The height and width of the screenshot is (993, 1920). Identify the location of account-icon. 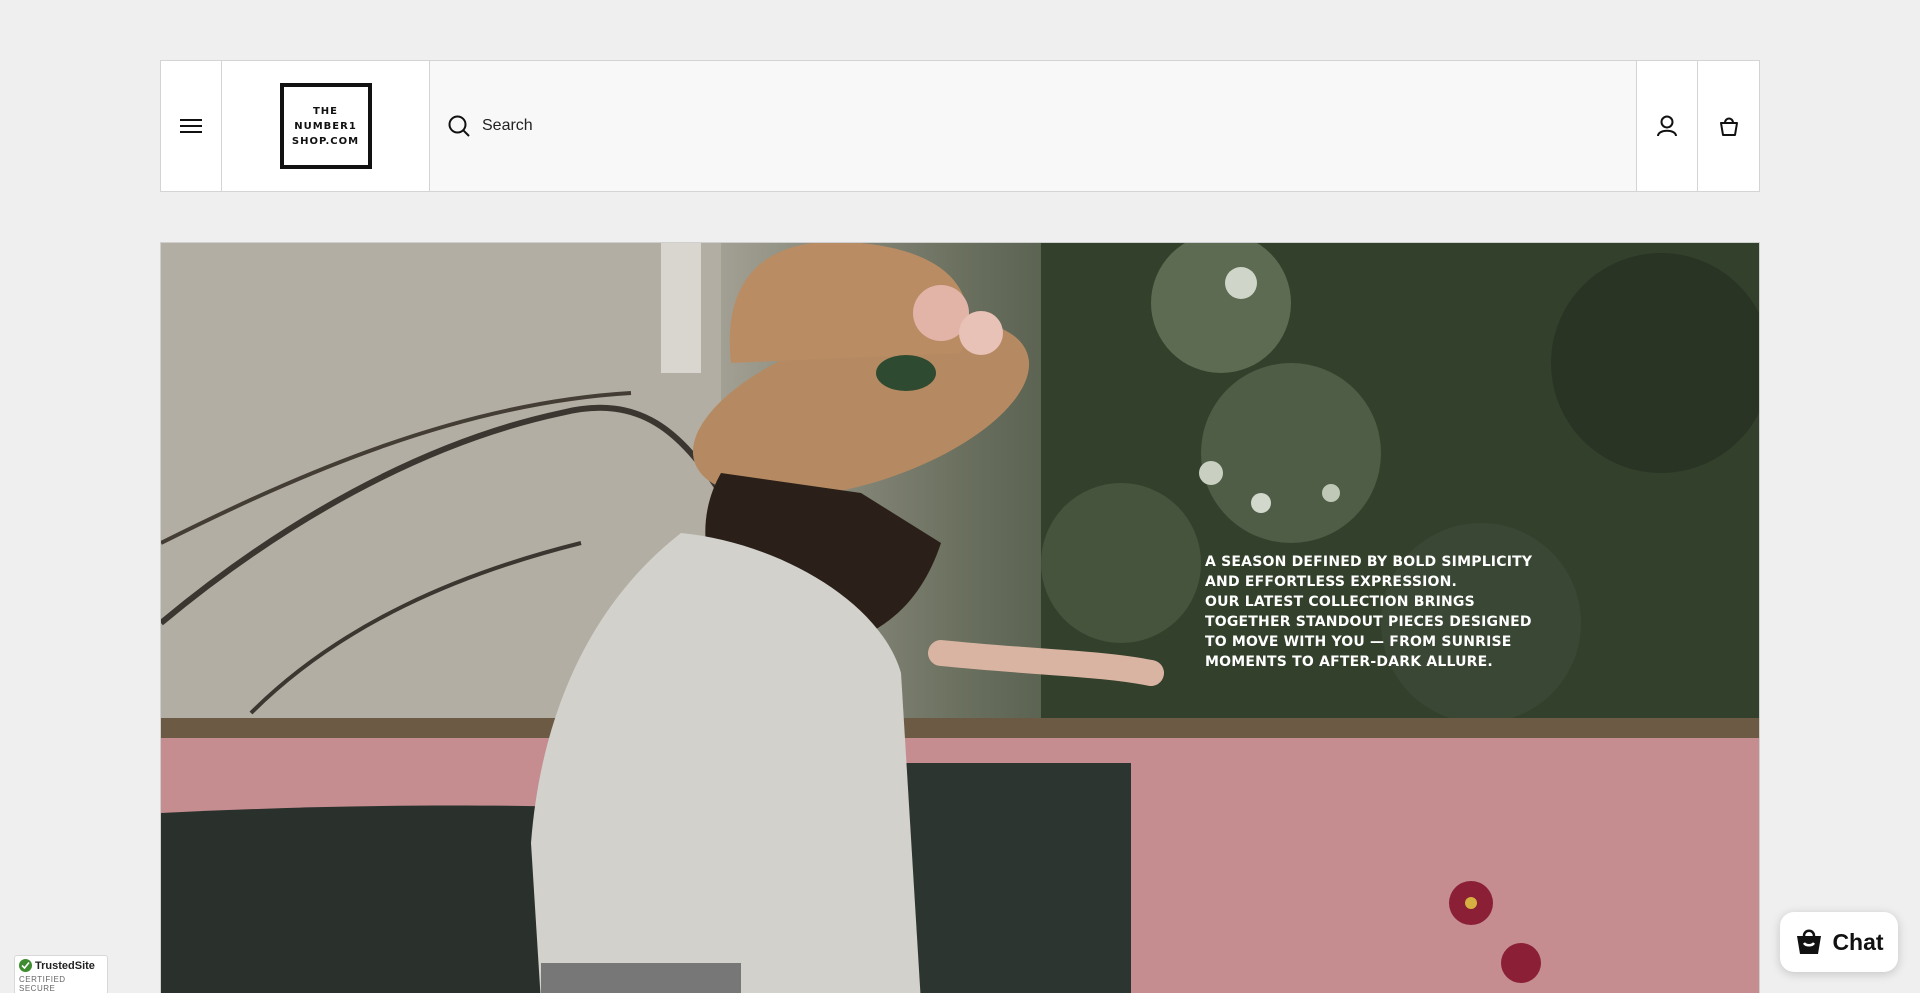
(1667, 126).